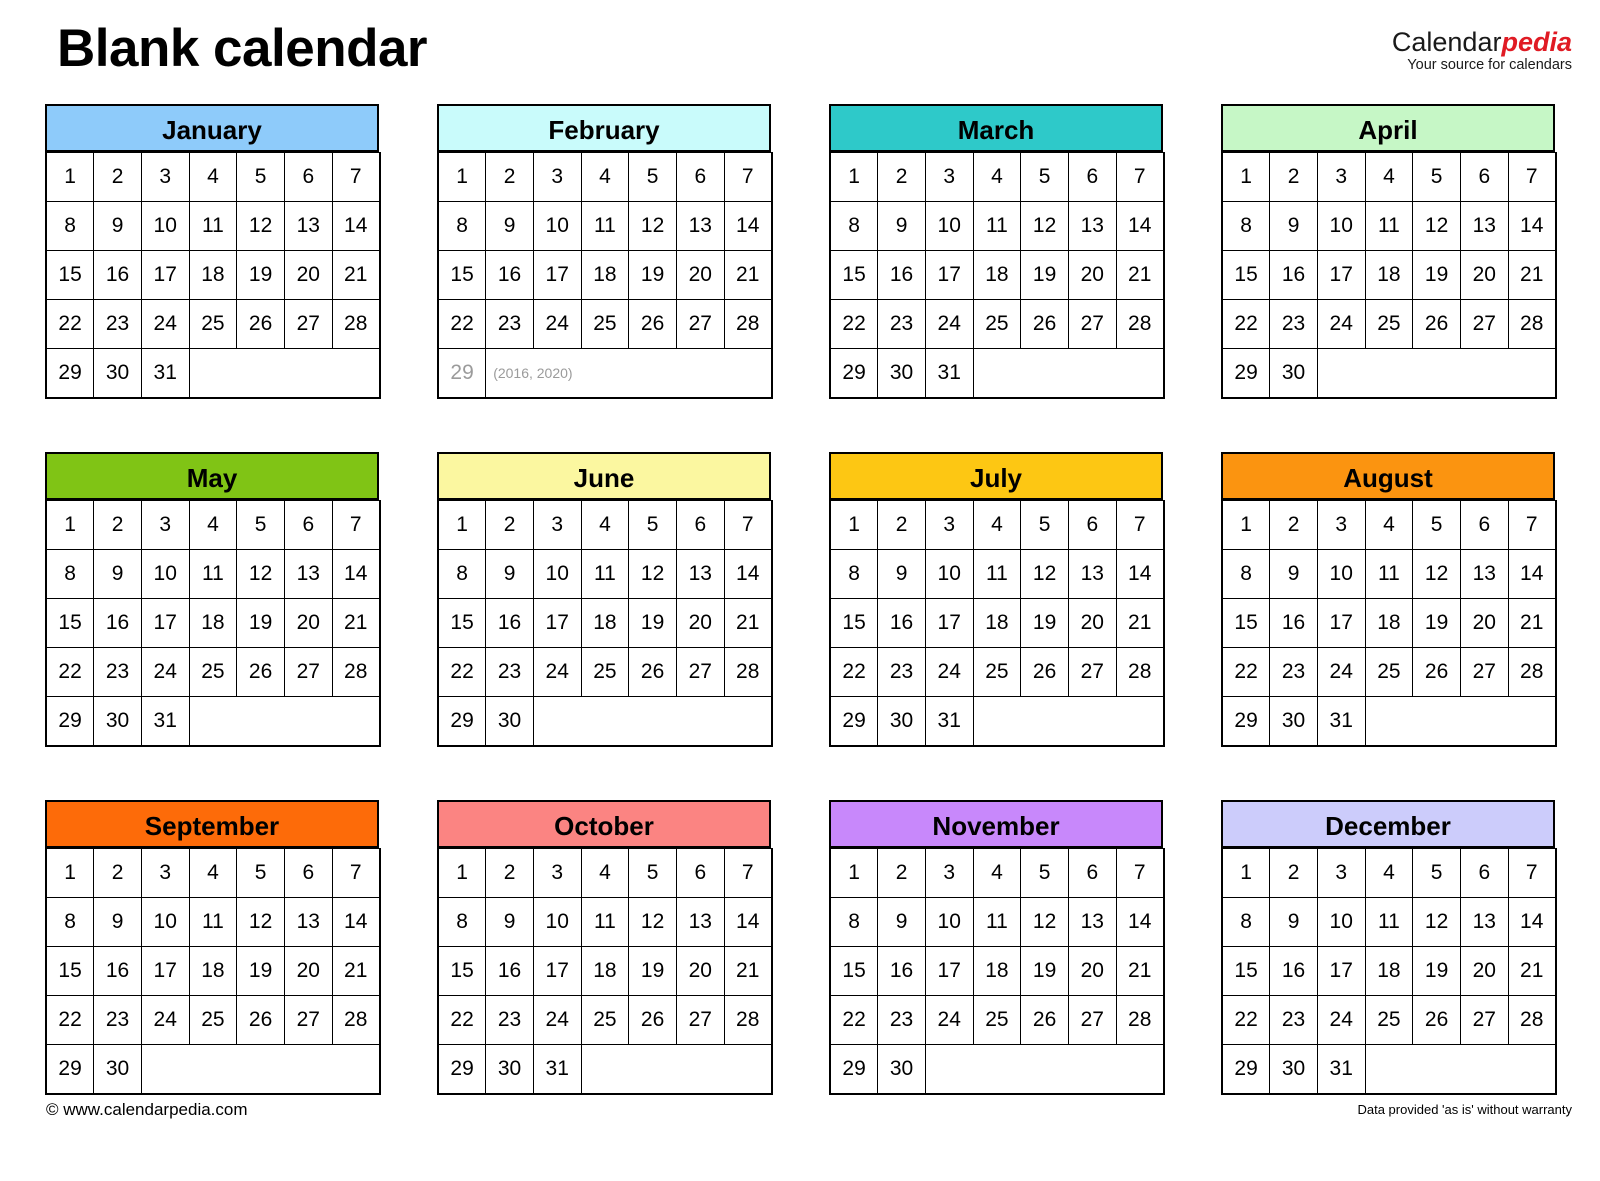 The width and height of the screenshot is (1600, 1181). Describe the element at coordinates (165, 1020) in the screenshot. I see `day-cell: 24` at that location.